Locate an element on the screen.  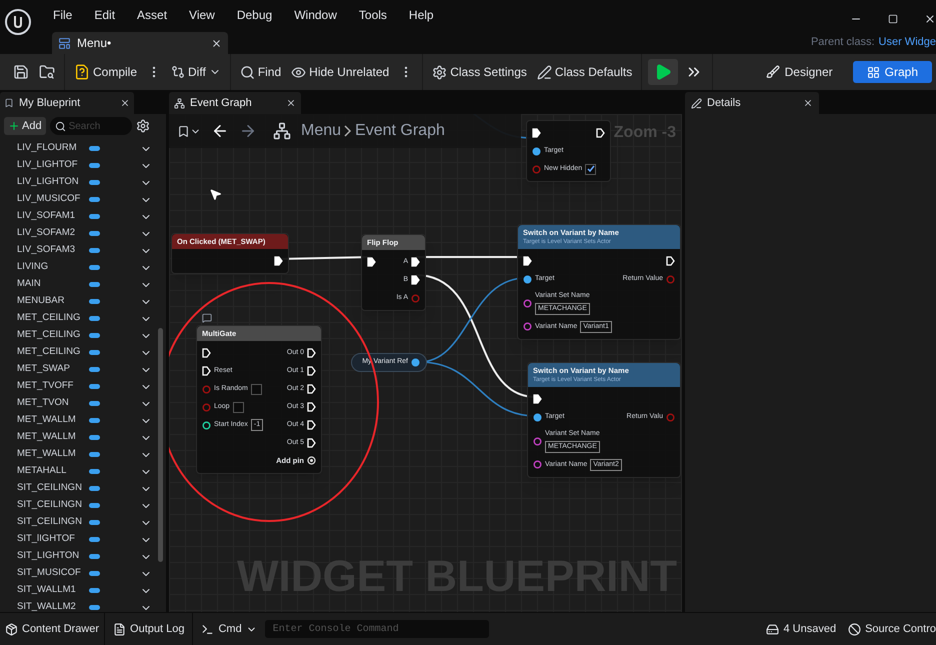
content-drawer-button: Content Drawer is located at coordinates (53, 629).